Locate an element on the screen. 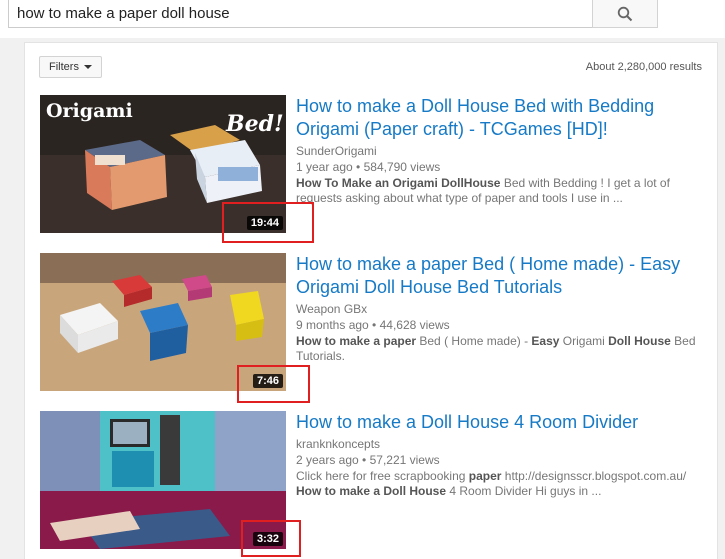 Image resolution: width=725 pixels, height=559 pixels. description-text: Click here for free scrapbooking is located at coordinates (382, 476).